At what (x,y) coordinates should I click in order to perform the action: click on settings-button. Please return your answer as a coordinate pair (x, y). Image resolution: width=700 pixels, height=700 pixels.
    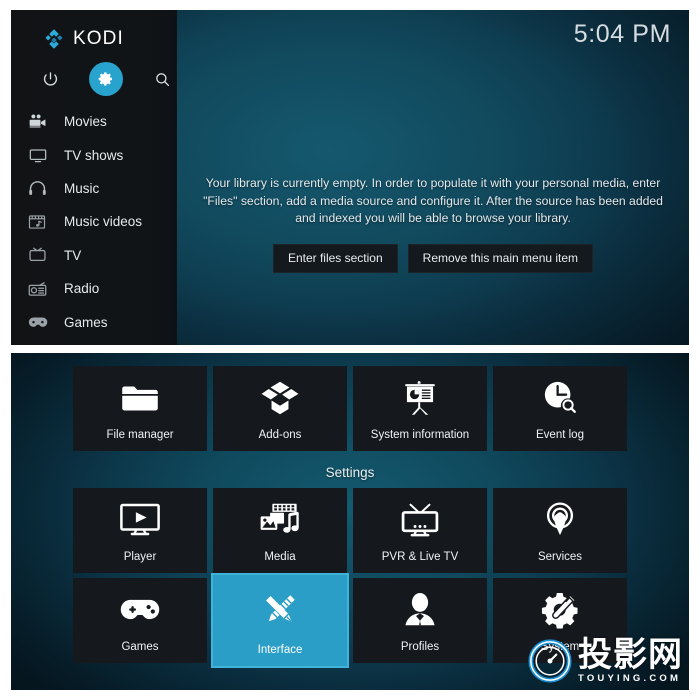
    Looking at the image, I should click on (106, 79).